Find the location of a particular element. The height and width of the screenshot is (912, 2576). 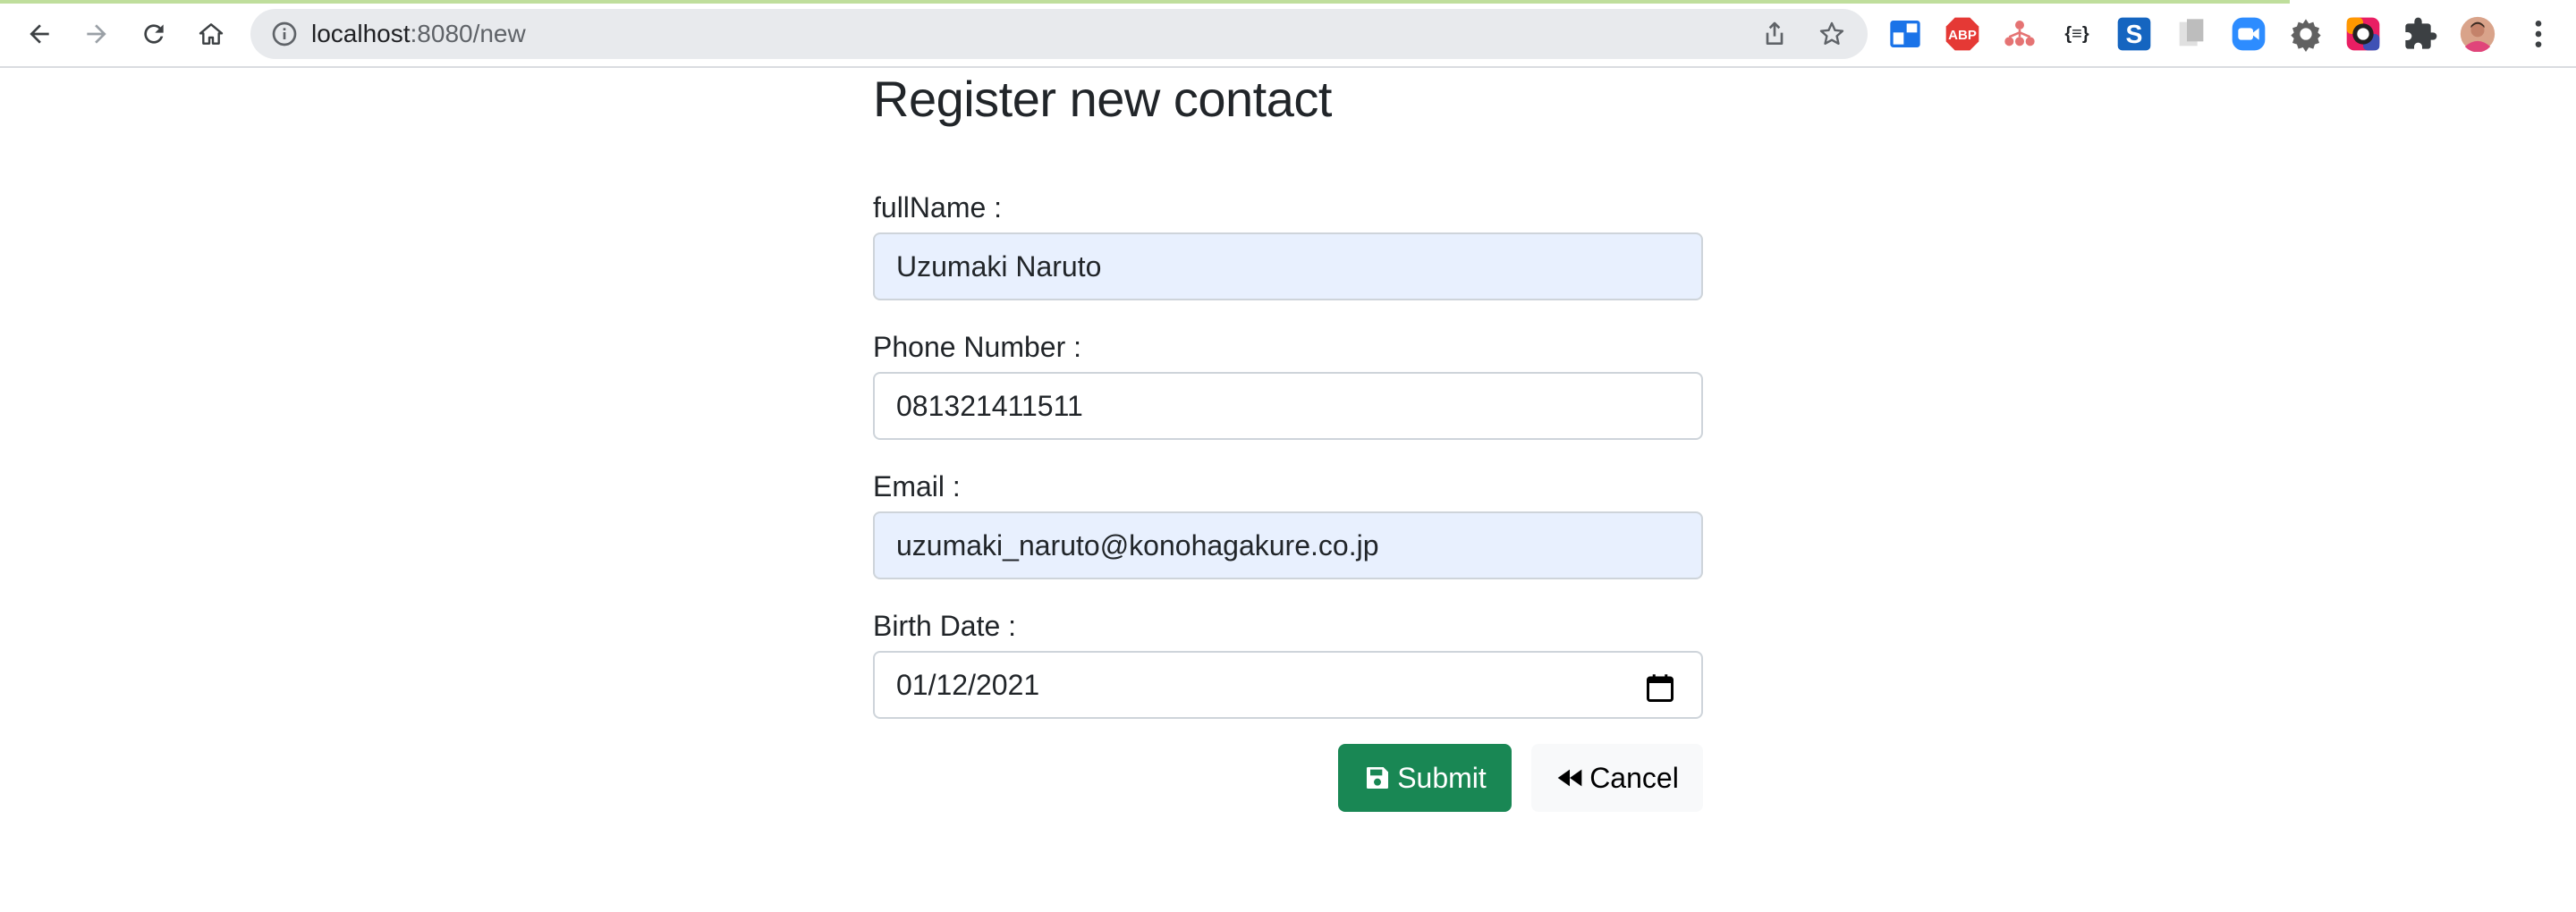

extensions-puzzle-icon is located at coordinates (2420, 34).